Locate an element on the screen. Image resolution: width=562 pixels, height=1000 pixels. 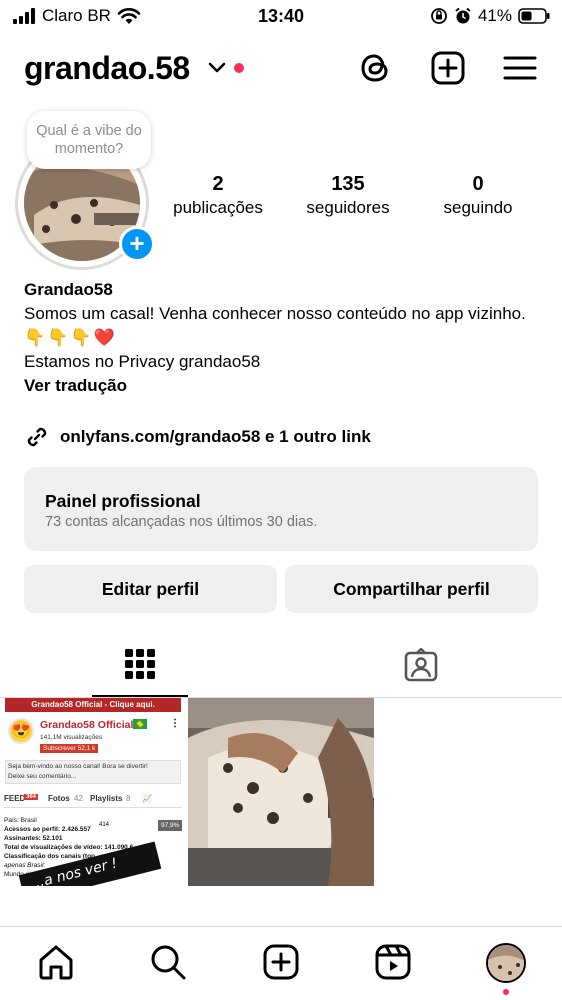
grid-icon is located at coordinates (140, 664).